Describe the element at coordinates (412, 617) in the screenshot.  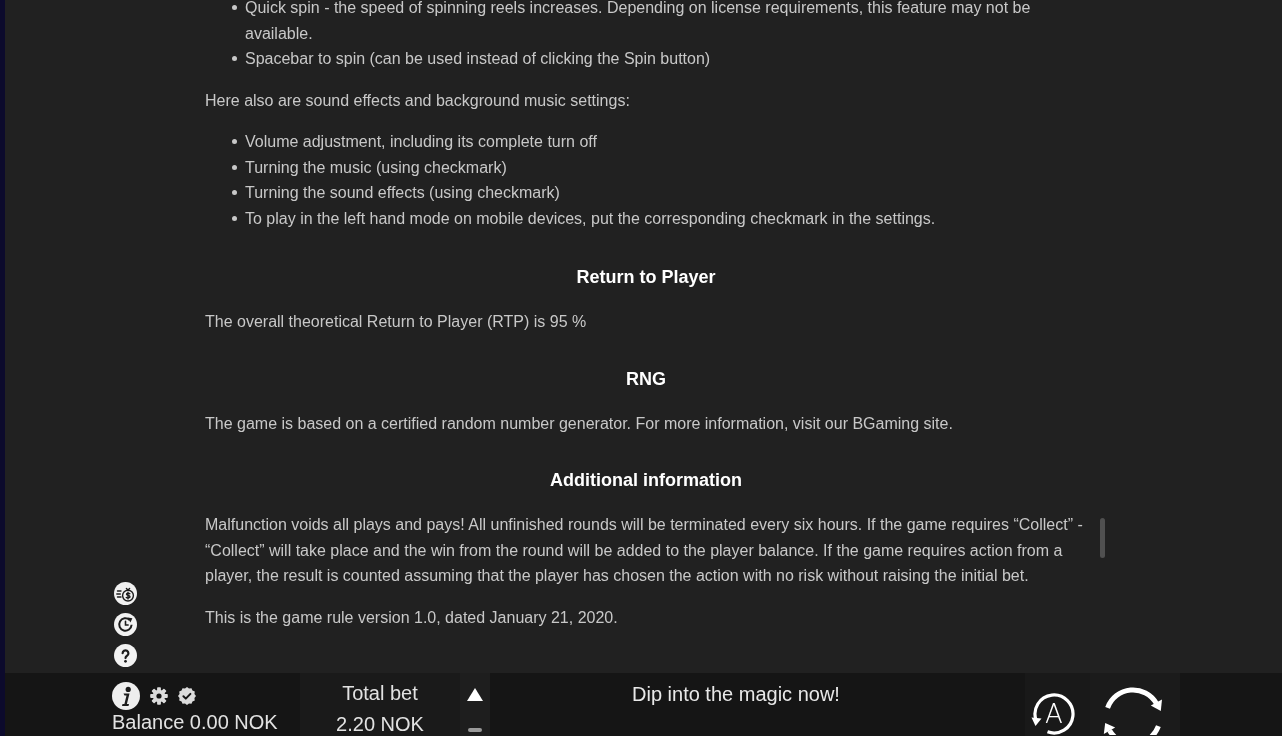
I see `paragraph: This is the game rule version 1.0, dated January 21, 2020.` at that location.